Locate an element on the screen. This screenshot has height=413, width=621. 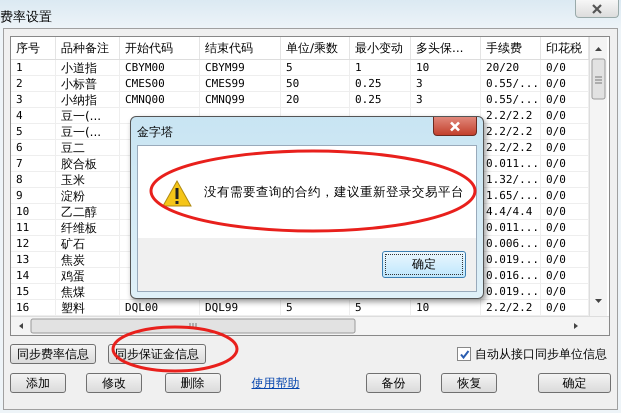
table-cell: 焦煤 is located at coordinates (73, 292).